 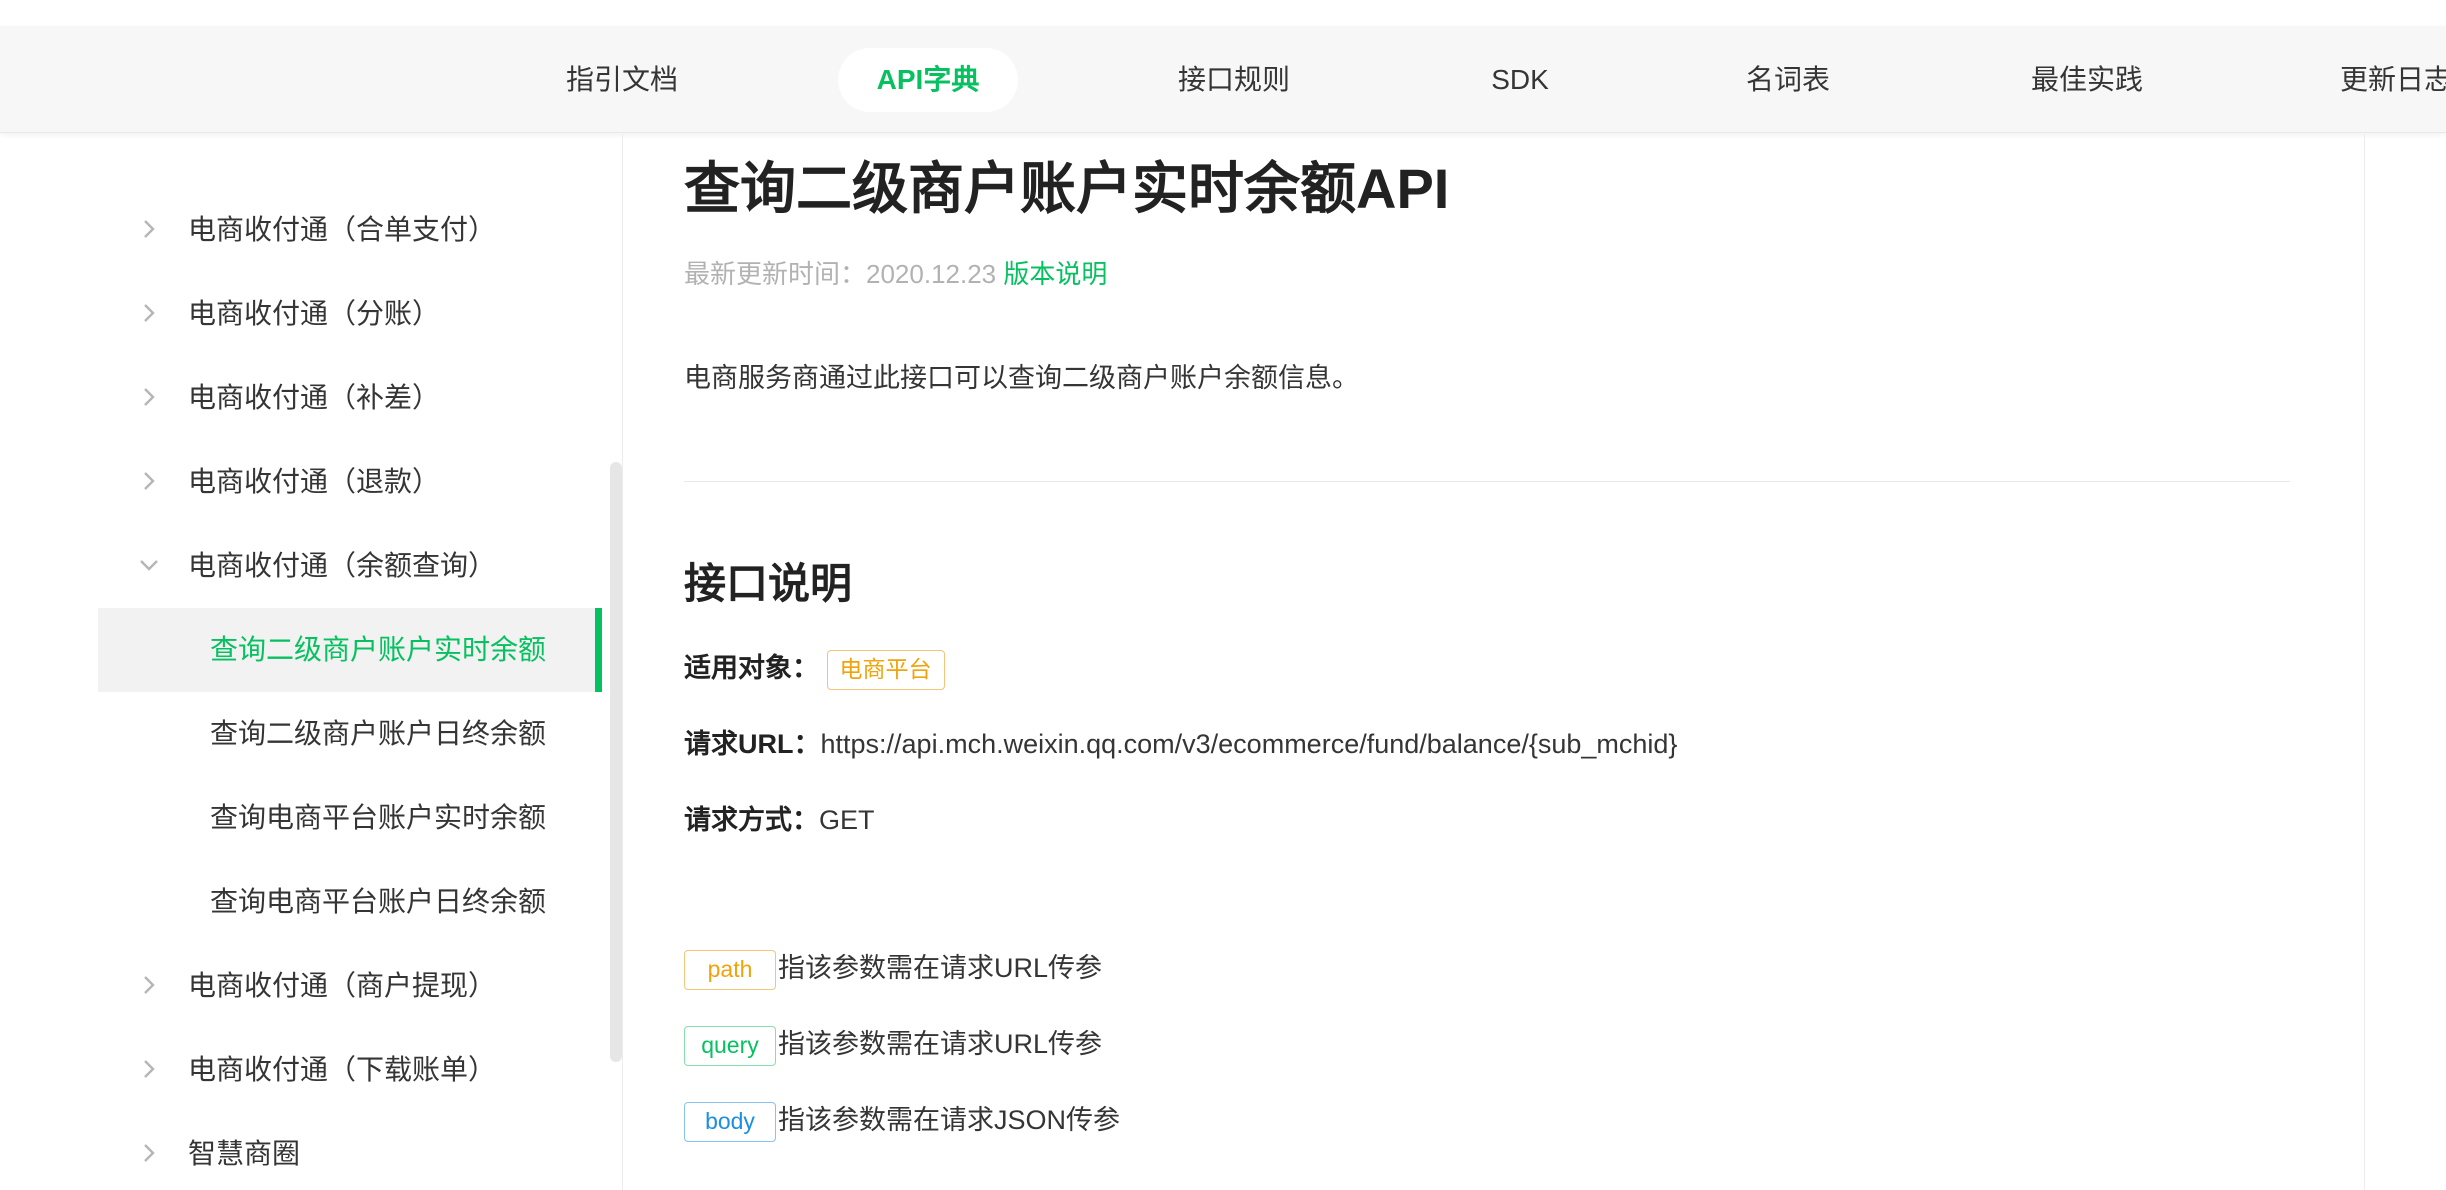 I want to click on request-url-label: 请求URL：, so click(x=752, y=744).